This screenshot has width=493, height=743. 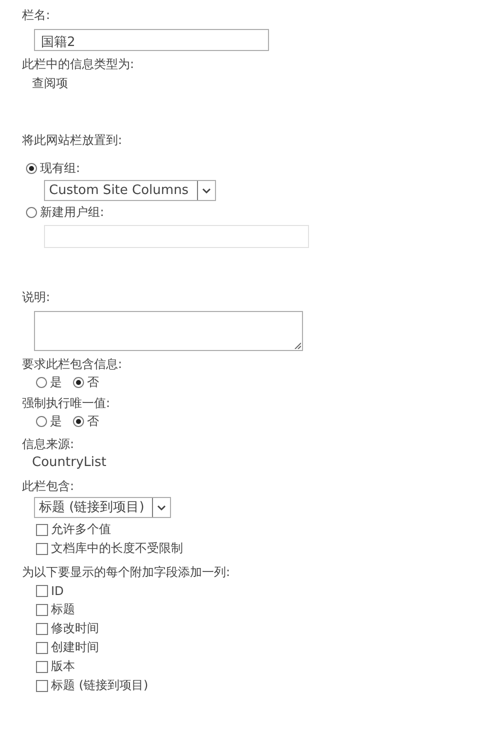 What do you see at coordinates (70, 463) in the screenshot?
I see `field-value: CountryList` at bounding box center [70, 463].